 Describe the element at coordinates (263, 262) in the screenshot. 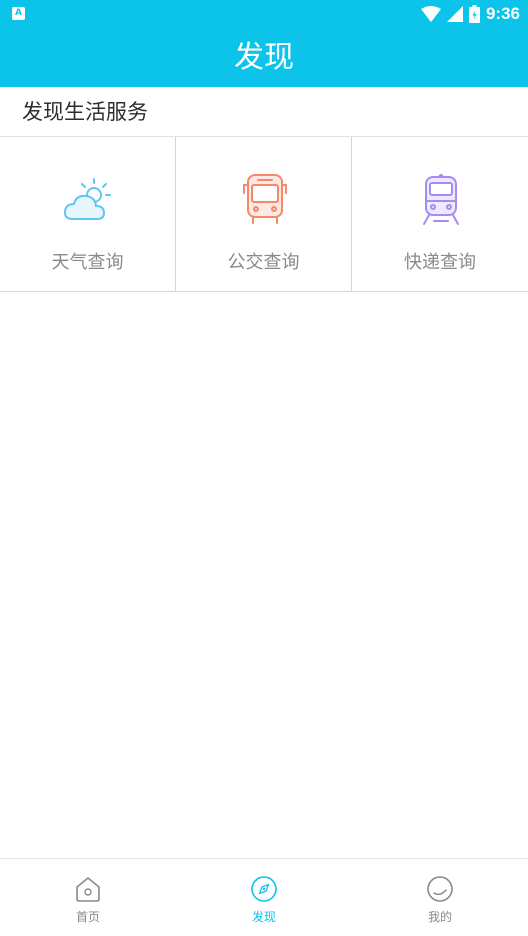

I see `bus-query-label: 公交查询` at that location.